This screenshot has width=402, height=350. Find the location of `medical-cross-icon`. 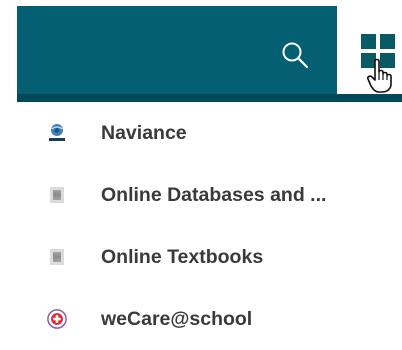

medical-cross-icon is located at coordinates (57, 319).